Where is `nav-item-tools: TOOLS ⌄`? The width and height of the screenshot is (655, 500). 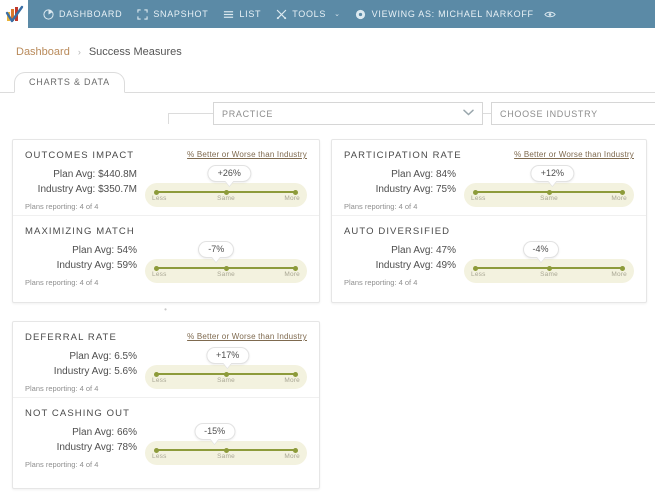
nav-item-tools: TOOLS ⌄ is located at coordinates (307, 14).